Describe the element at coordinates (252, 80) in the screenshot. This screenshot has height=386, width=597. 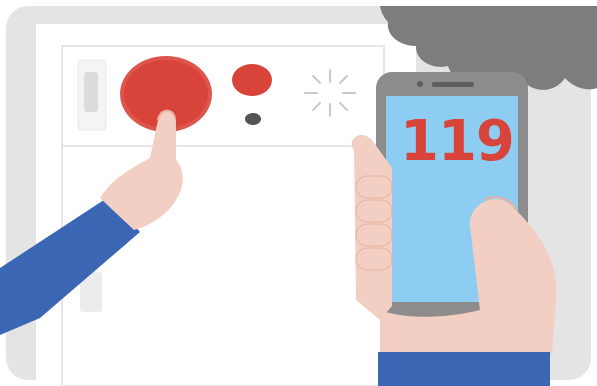
I see `indicator-lamp-icon` at that location.